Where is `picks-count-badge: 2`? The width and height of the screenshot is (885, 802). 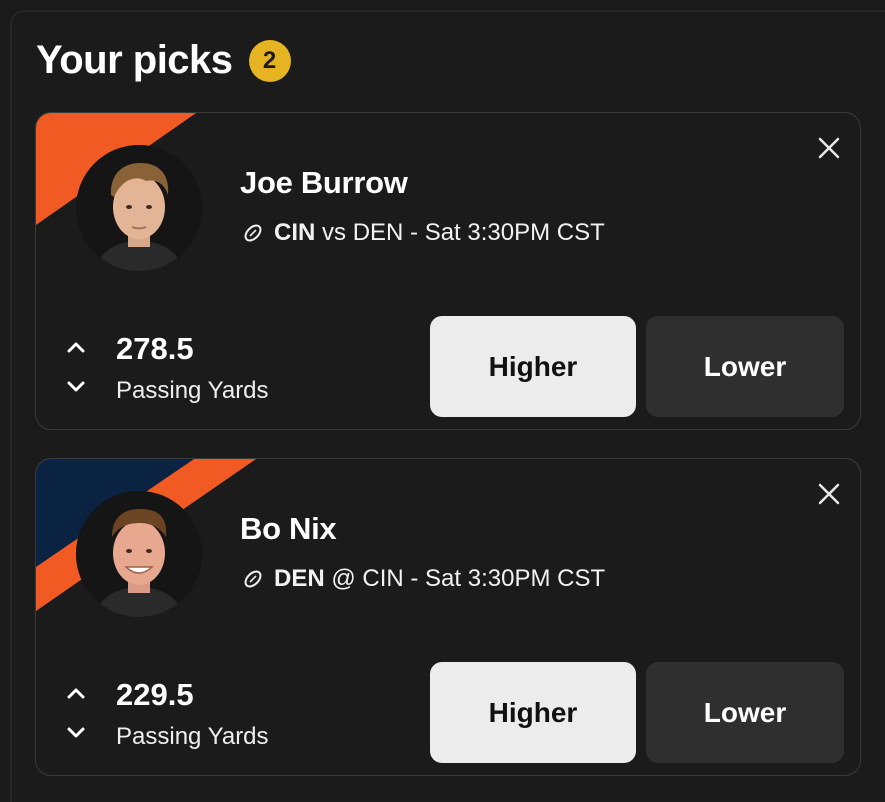
picks-count-badge: 2 is located at coordinates (269, 60).